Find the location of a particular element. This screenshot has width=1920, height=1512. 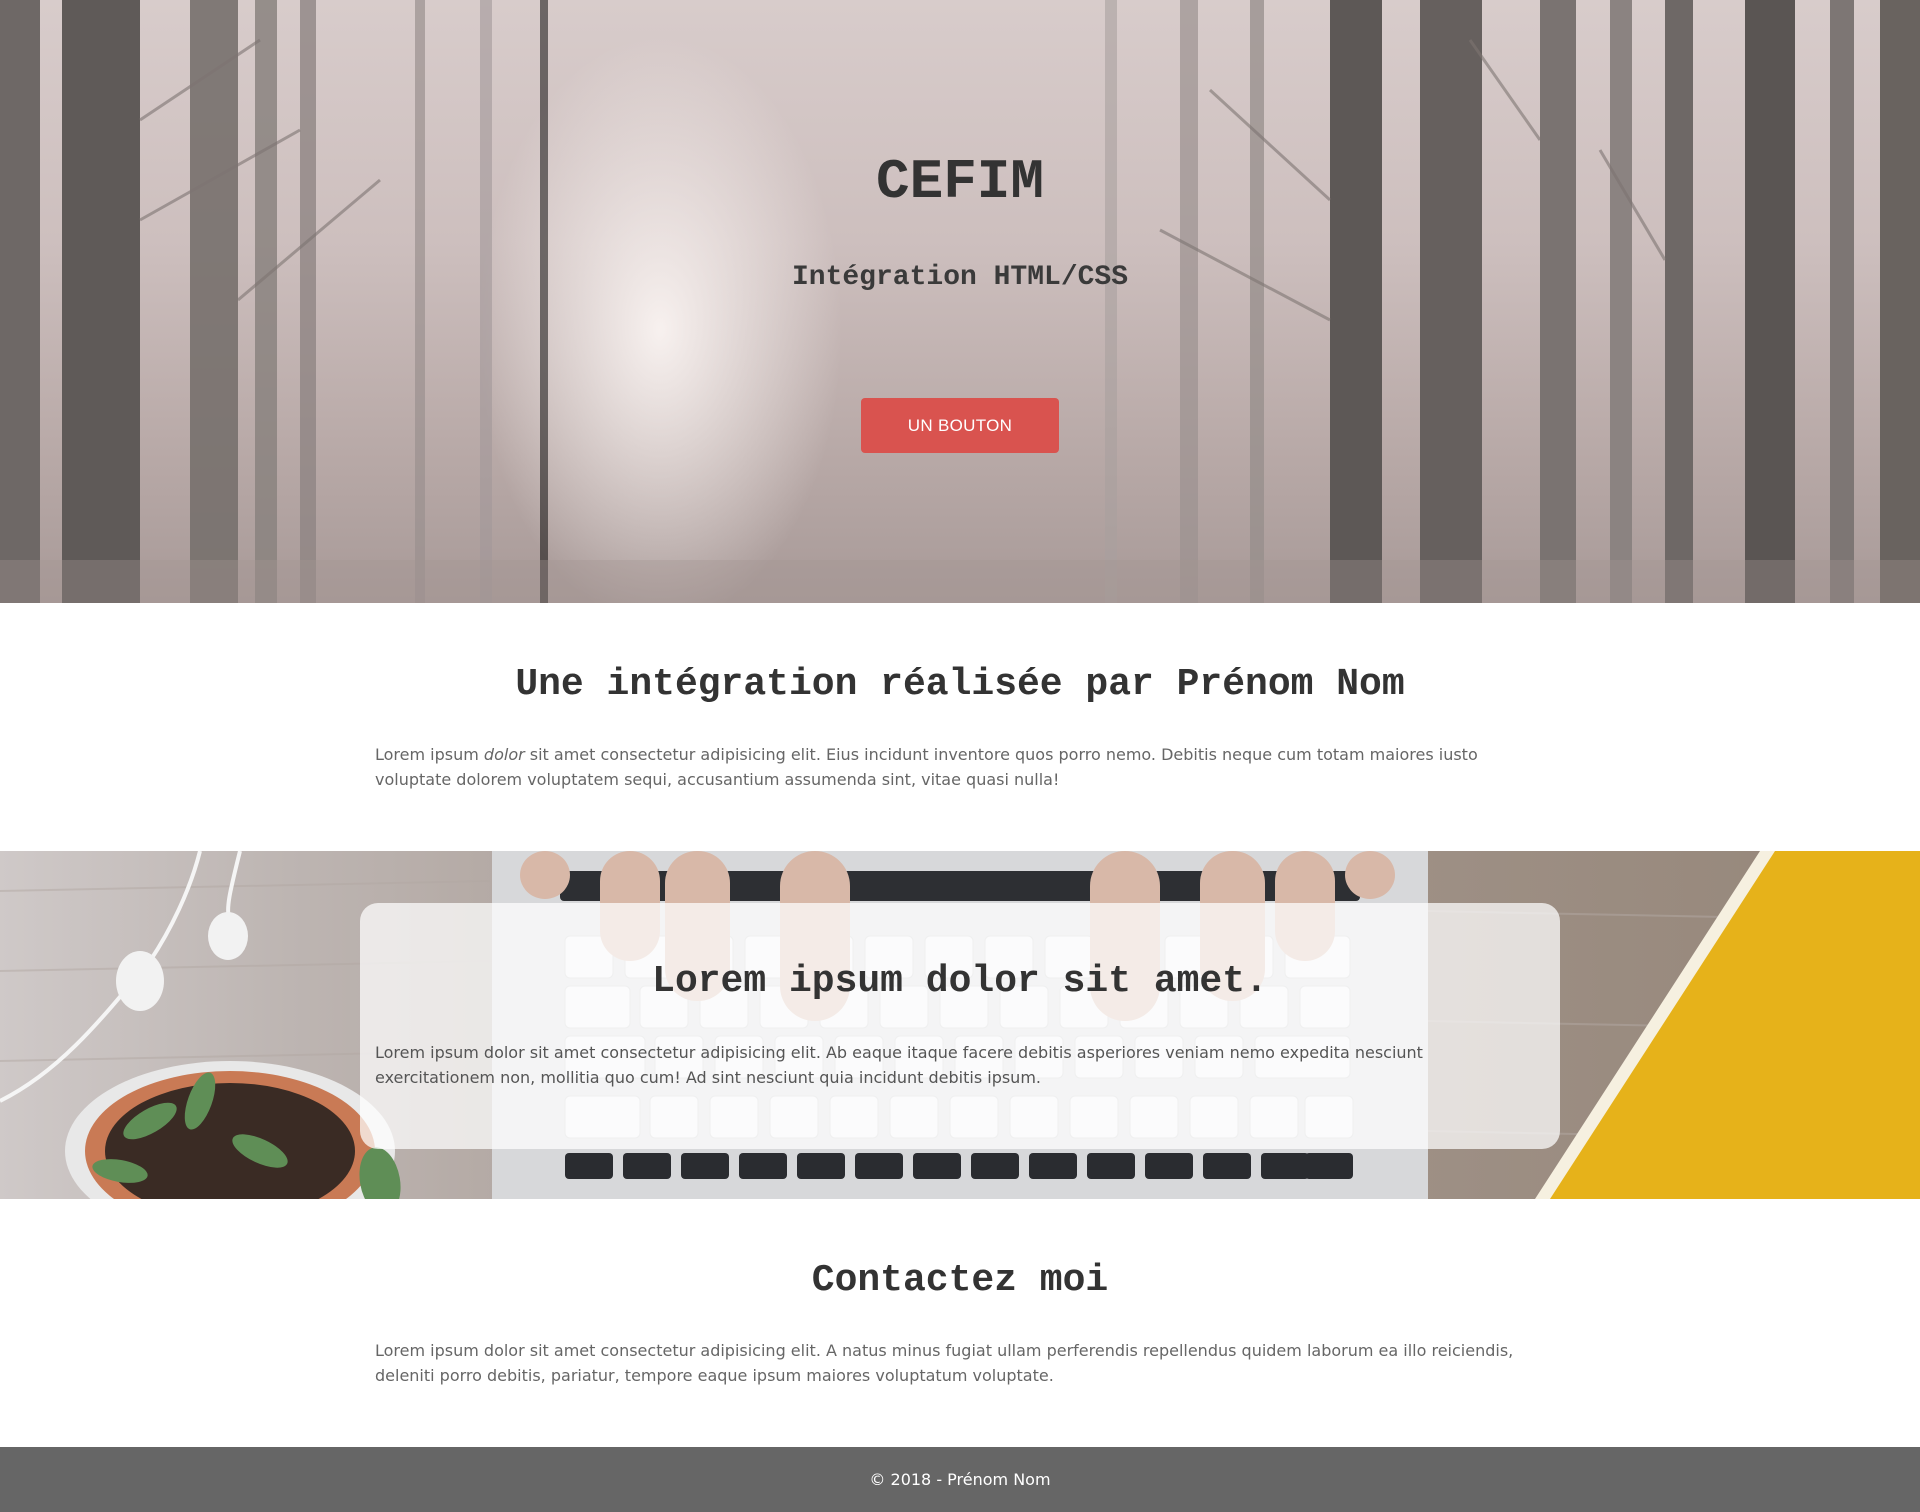

contact-title: Contactez moi is located at coordinates (960, 1280).